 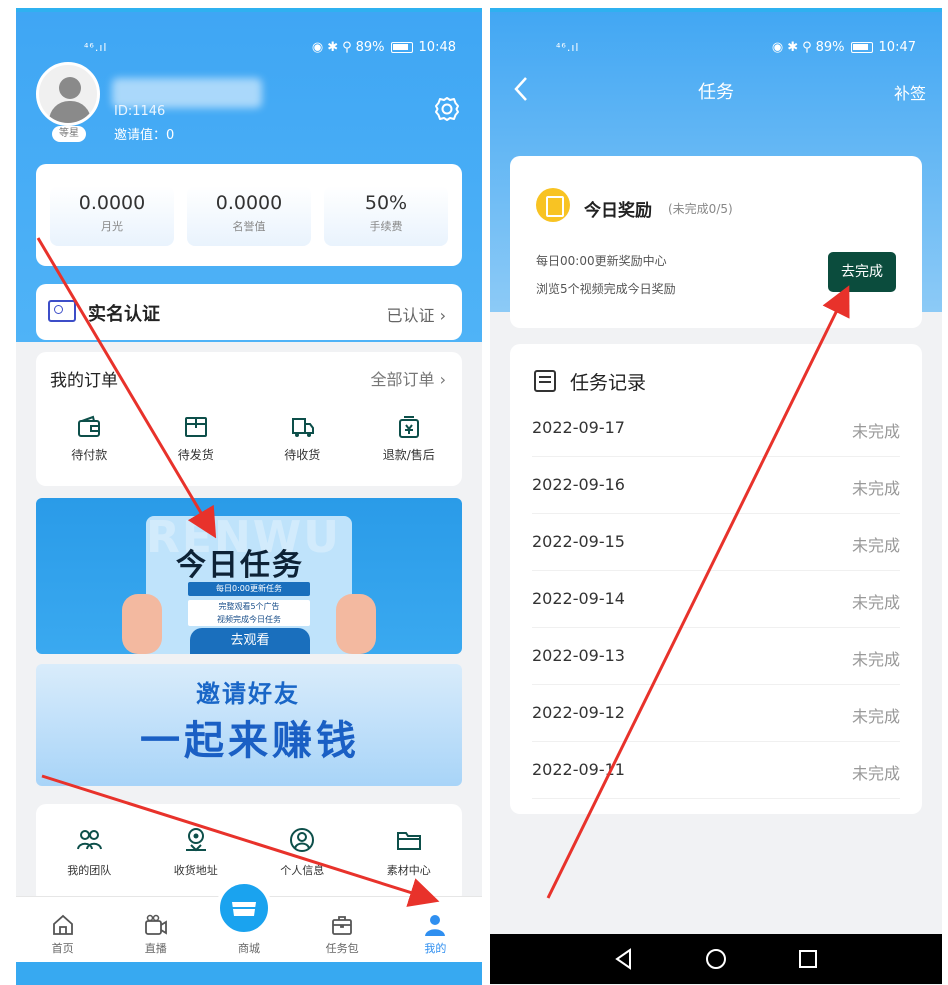 What do you see at coordinates (155, 948) in the screenshot?
I see `tab-label: 直播` at bounding box center [155, 948].